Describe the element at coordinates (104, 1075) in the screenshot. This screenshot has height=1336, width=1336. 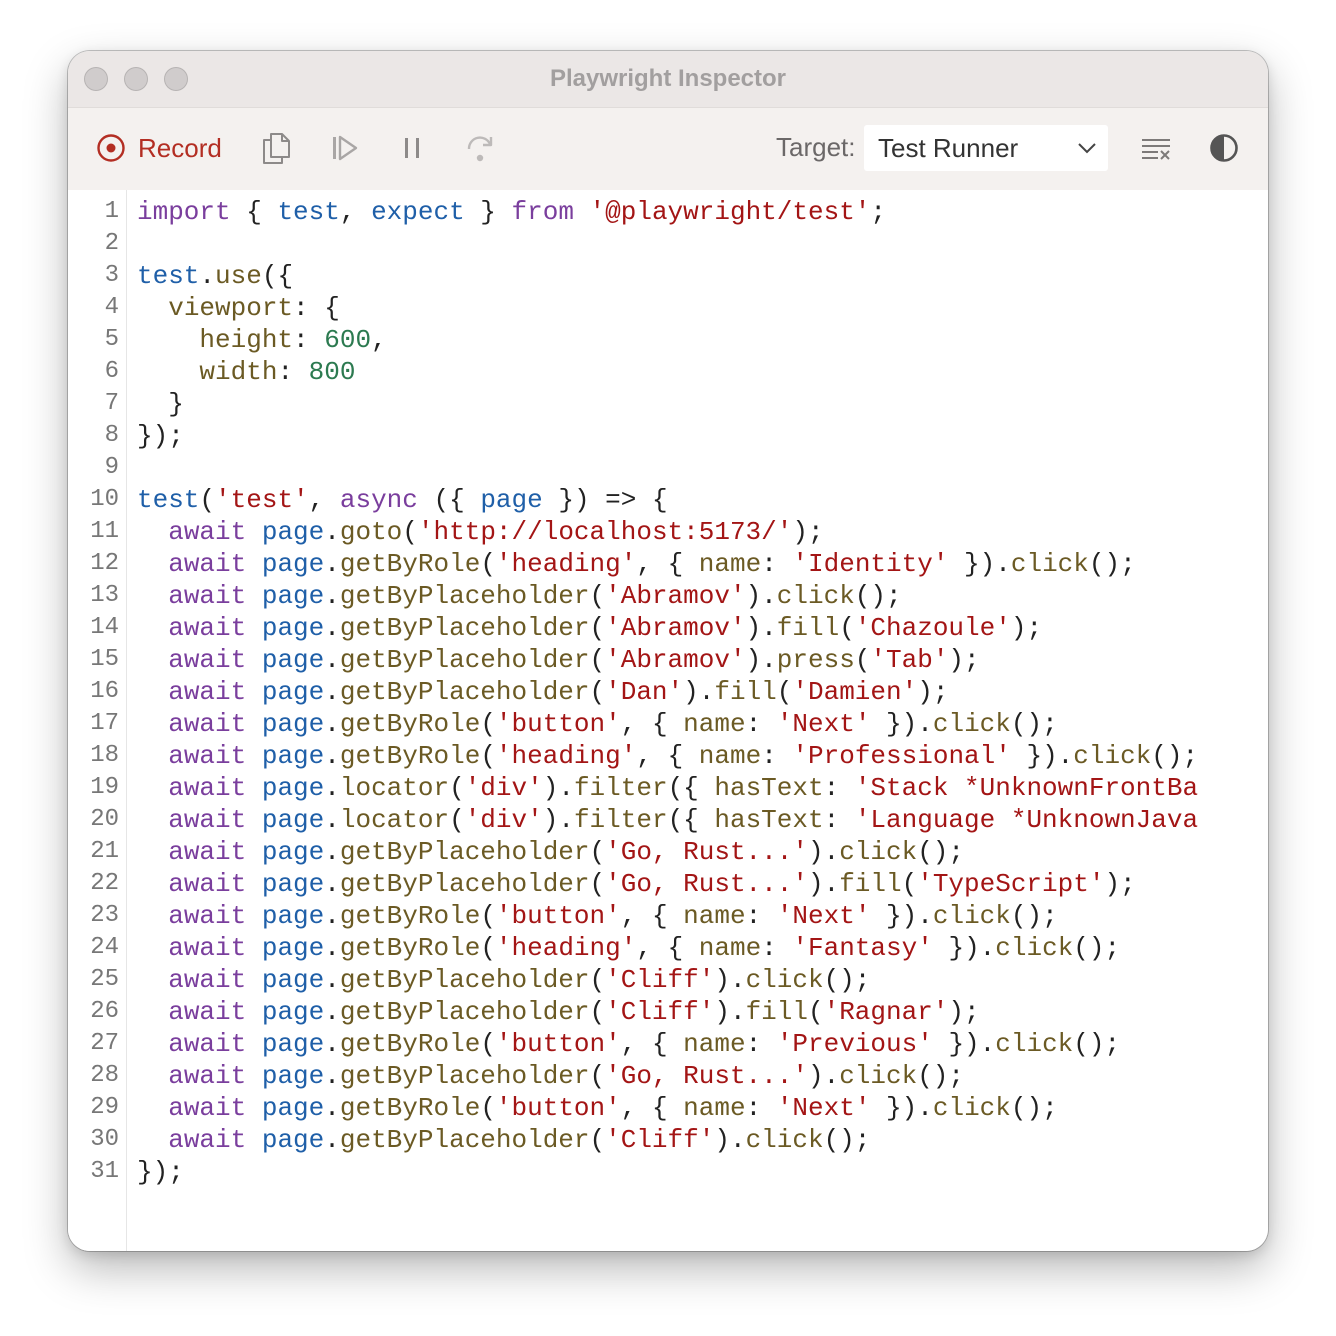
I see `line-number: 28` at that location.